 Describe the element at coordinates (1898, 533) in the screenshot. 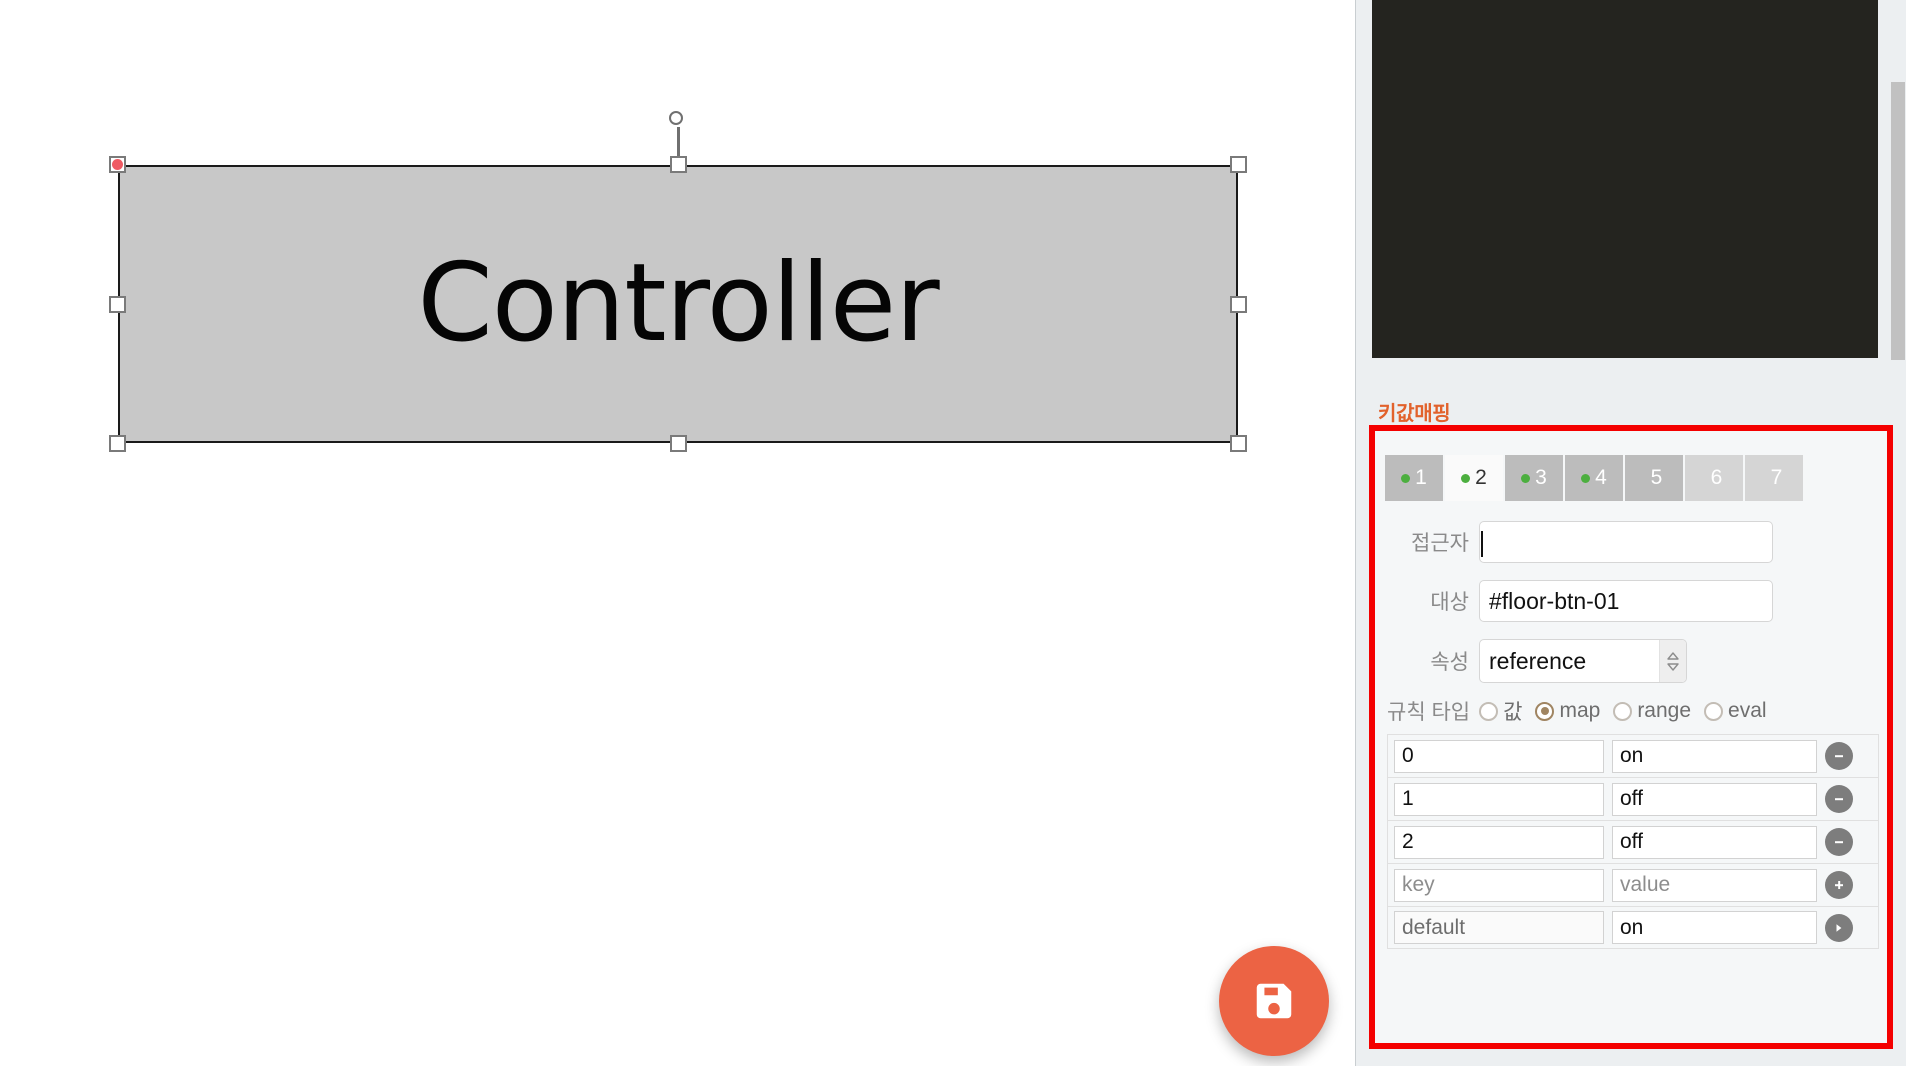

I see `panel-scrollbar` at that location.